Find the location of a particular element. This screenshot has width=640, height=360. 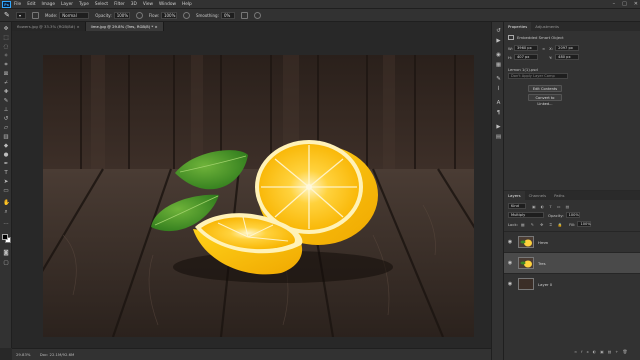

marquee-tool-icon: ⬚ is located at coordinates (6, 38).